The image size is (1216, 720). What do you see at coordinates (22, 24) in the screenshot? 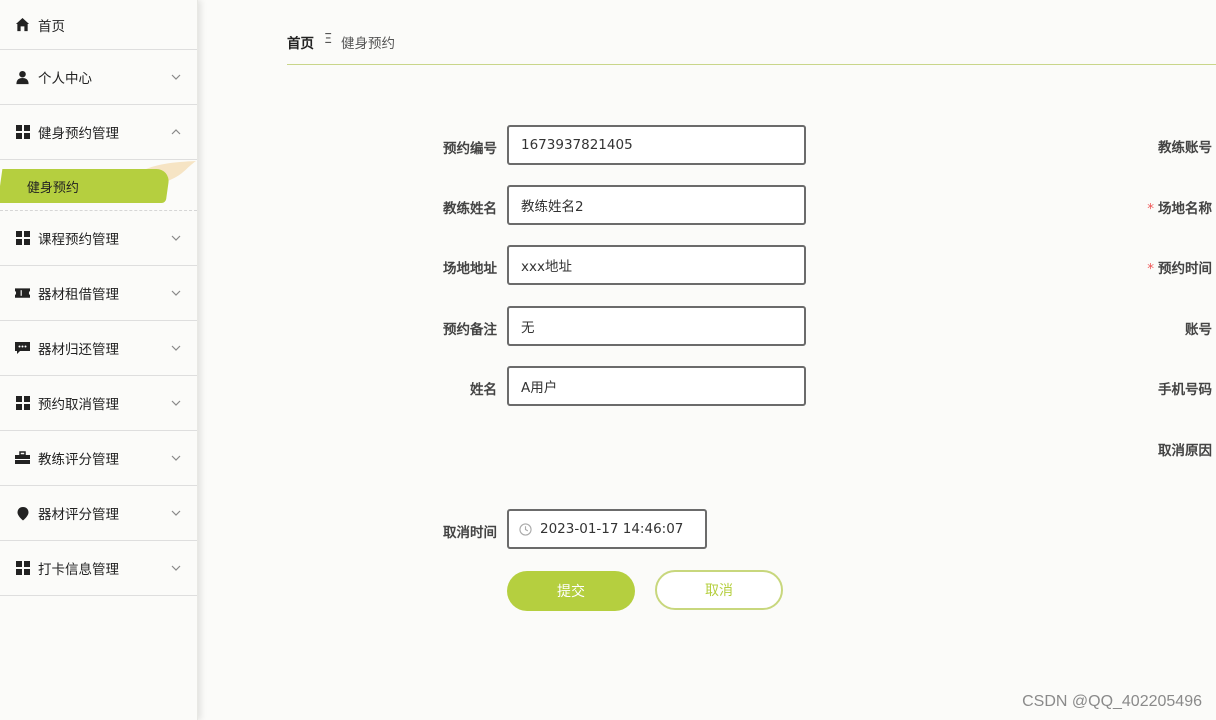
I see `home-icon` at bounding box center [22, 24].